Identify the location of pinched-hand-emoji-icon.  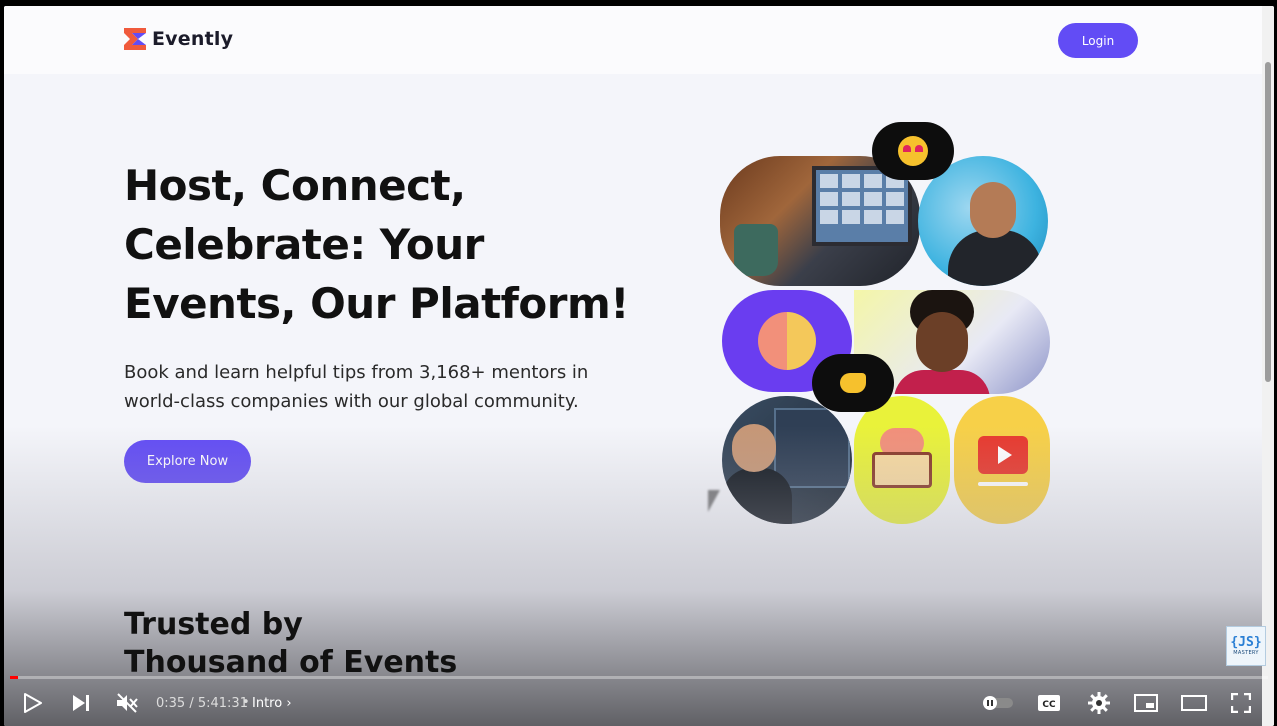
(853, 383).